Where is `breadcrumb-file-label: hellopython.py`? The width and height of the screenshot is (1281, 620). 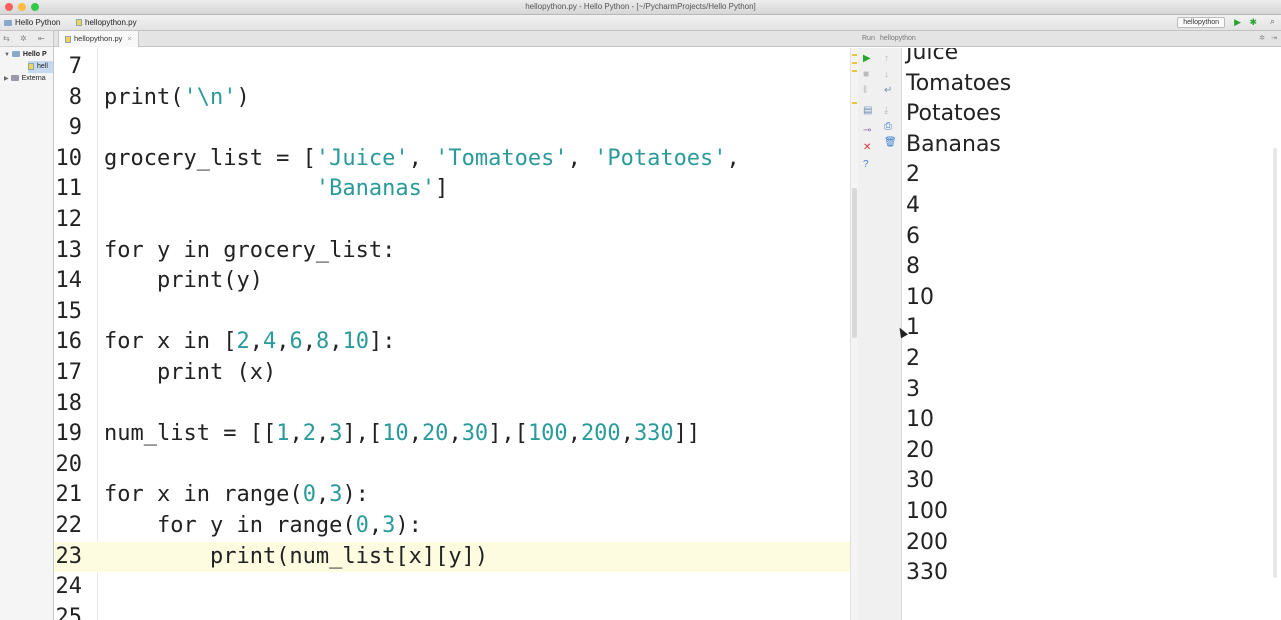 breadcrumb-file-label: hellopython.py is located at coordinates (111, 22).